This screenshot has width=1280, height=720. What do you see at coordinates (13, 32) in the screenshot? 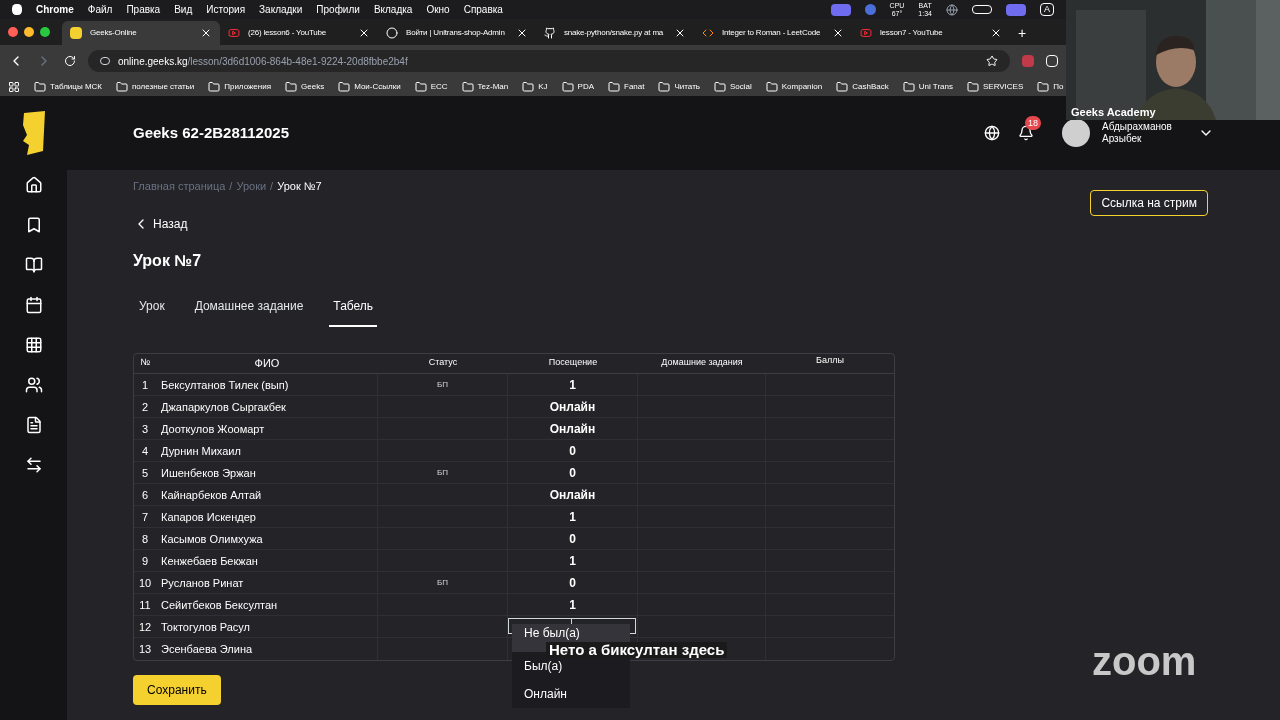
I see `close-window-button` at bounding box center [13, 32].